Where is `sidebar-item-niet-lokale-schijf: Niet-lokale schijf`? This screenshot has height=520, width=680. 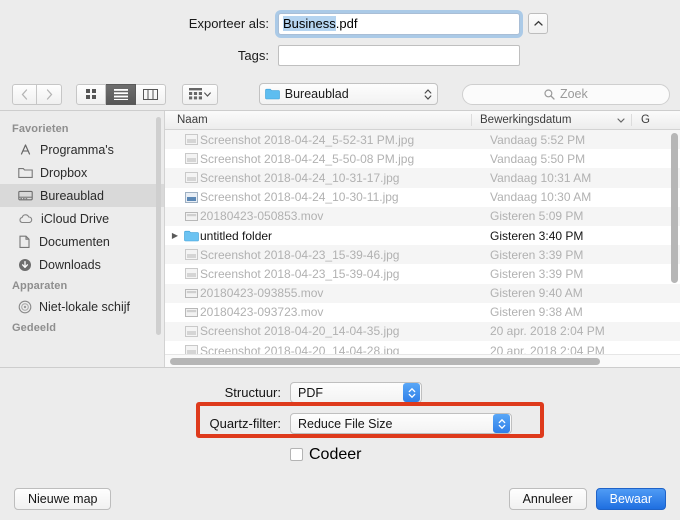
sidebar-item-niet-lokale-schijf: Niet-lokale schijf is located at coordinates (82, 306).